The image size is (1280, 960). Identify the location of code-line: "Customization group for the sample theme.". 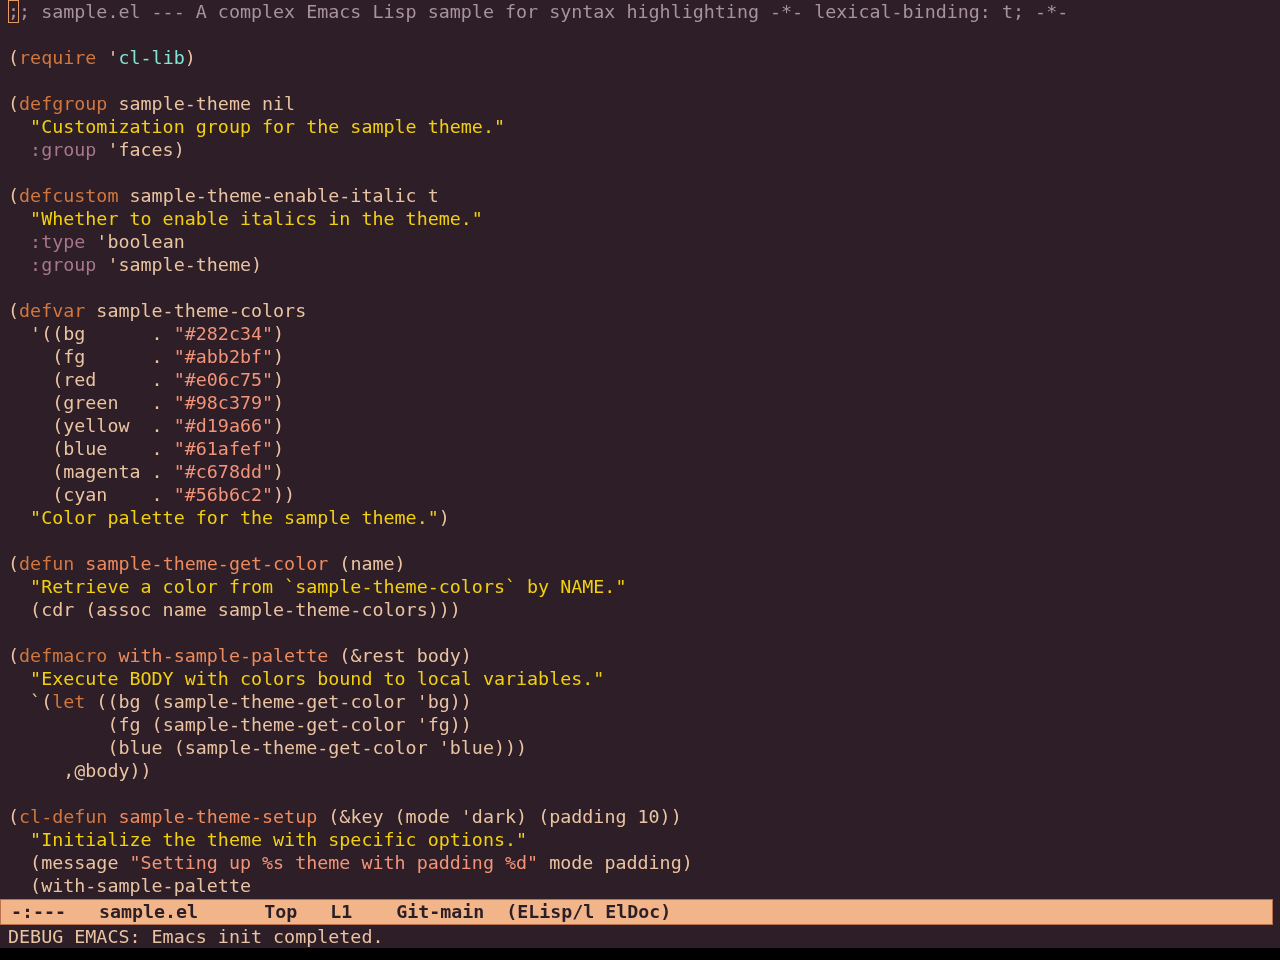
(267, 126).